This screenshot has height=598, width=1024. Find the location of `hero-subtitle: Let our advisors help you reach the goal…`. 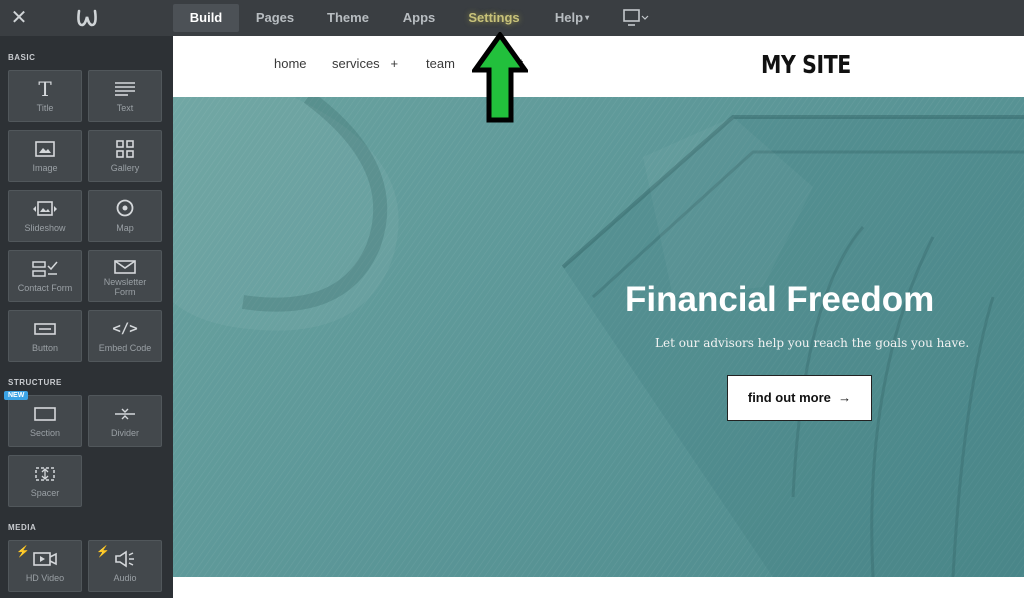

hero-subtitle: Let our advisors help you reach the goal… is located at coordinates (812, 343).